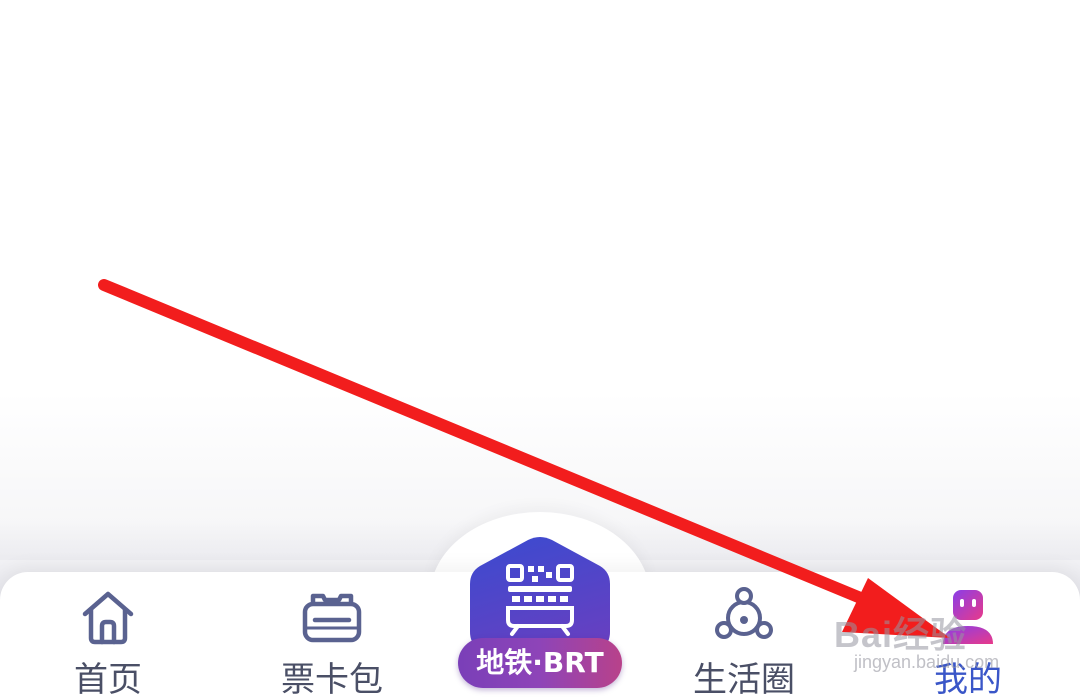 Image resolution: width=1080 pixels, height=700 pixels. I want to click on metro-brt-label: 地铁·BRT, so click(540, 663).